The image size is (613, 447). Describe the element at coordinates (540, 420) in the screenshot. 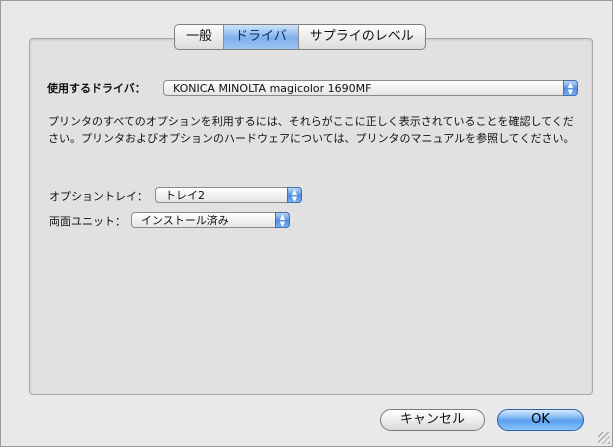

I see `ok-button: OK` at that location.